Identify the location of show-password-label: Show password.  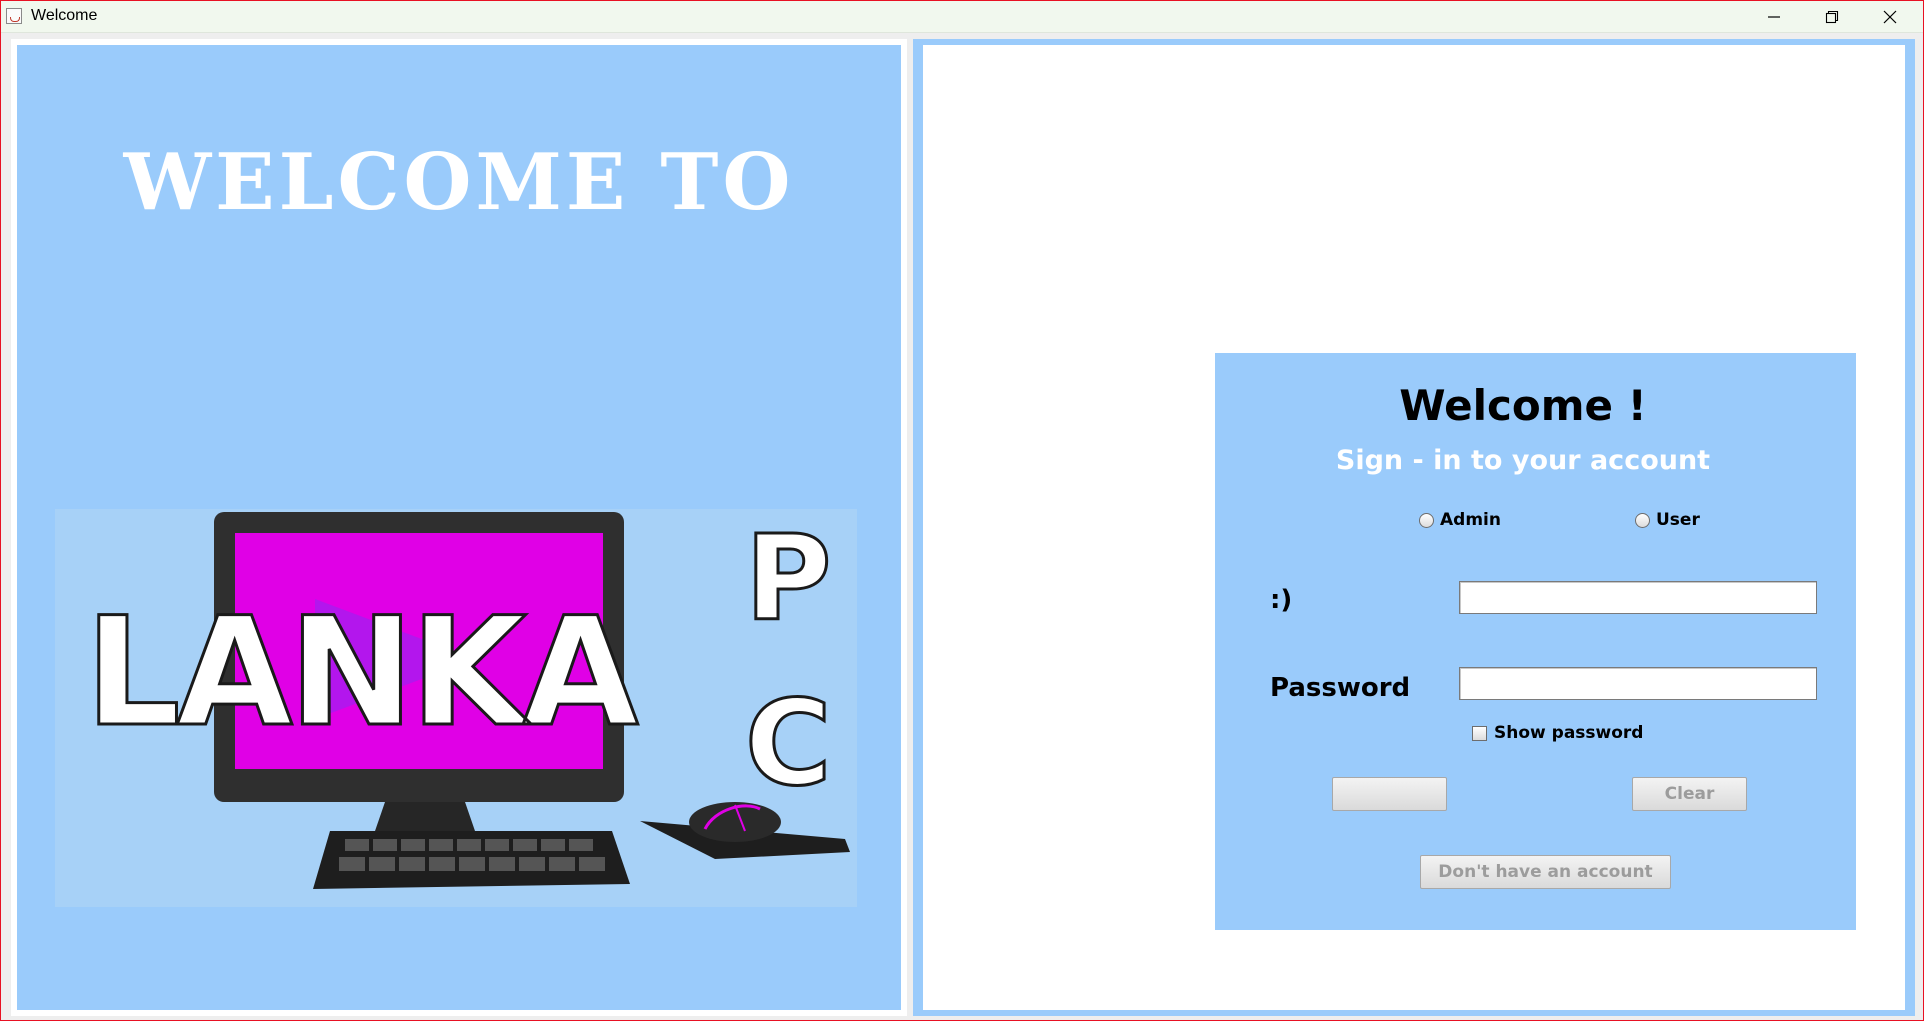
(1569, 733).